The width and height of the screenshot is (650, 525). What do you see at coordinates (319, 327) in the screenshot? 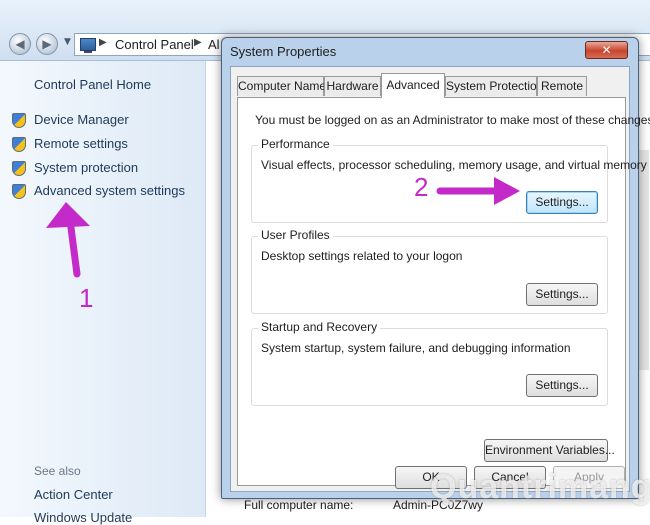
I see `group-title: Startup and Recovery` at bounding box center [319, 327].